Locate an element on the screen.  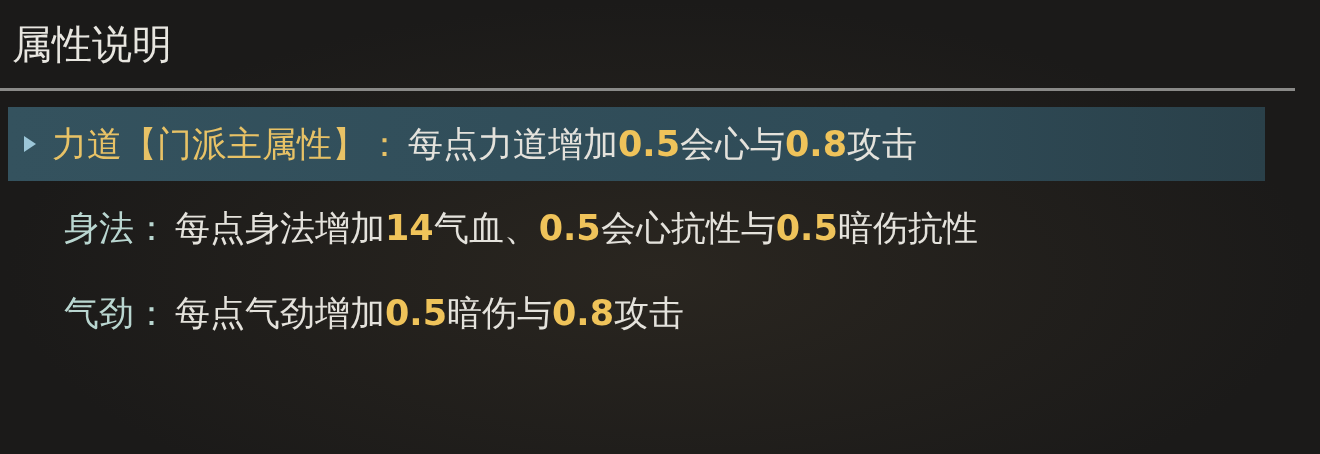
attribute-label: 气劲： is located at coordinates (116, 313).